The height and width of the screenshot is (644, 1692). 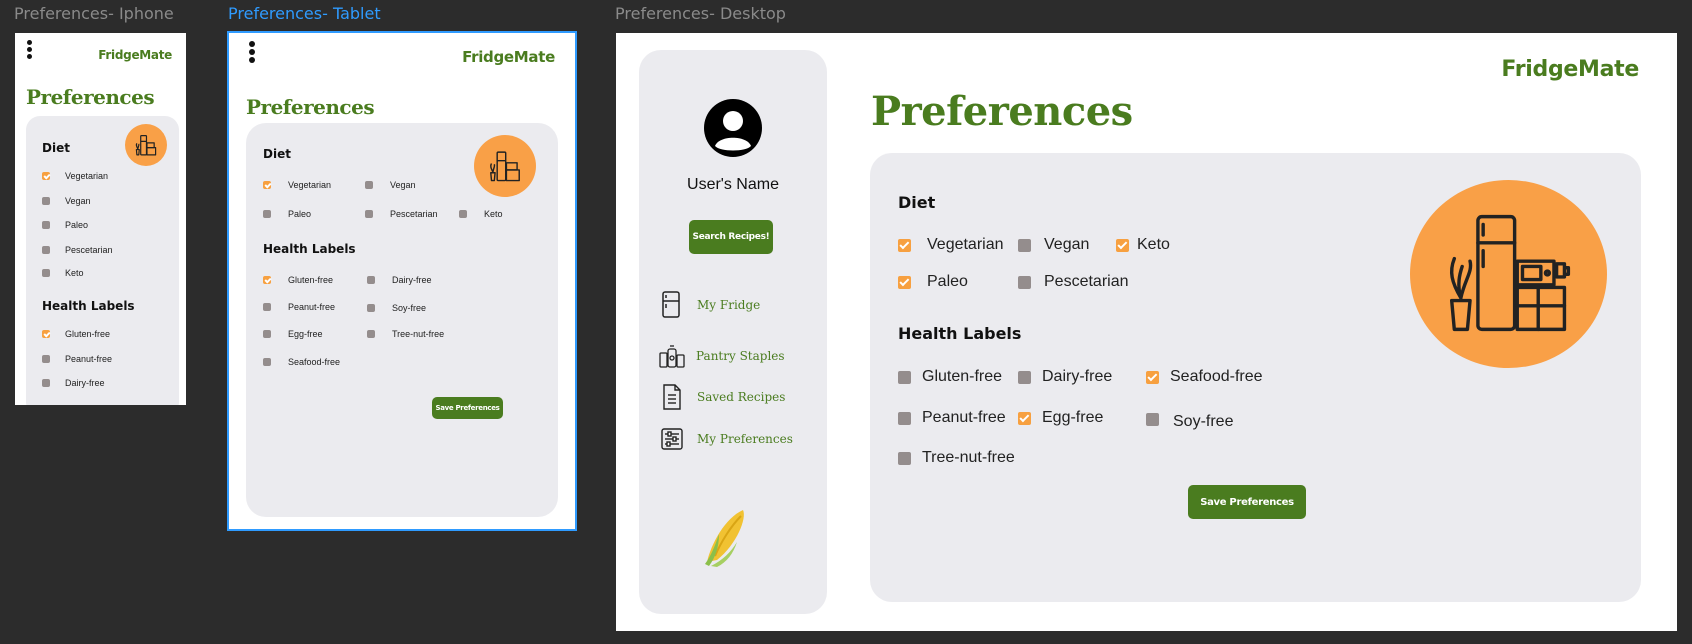 What do you see at coordinates (672, 397) in the screenshot?
I see `document-icon` at bounding box center [672, 397].